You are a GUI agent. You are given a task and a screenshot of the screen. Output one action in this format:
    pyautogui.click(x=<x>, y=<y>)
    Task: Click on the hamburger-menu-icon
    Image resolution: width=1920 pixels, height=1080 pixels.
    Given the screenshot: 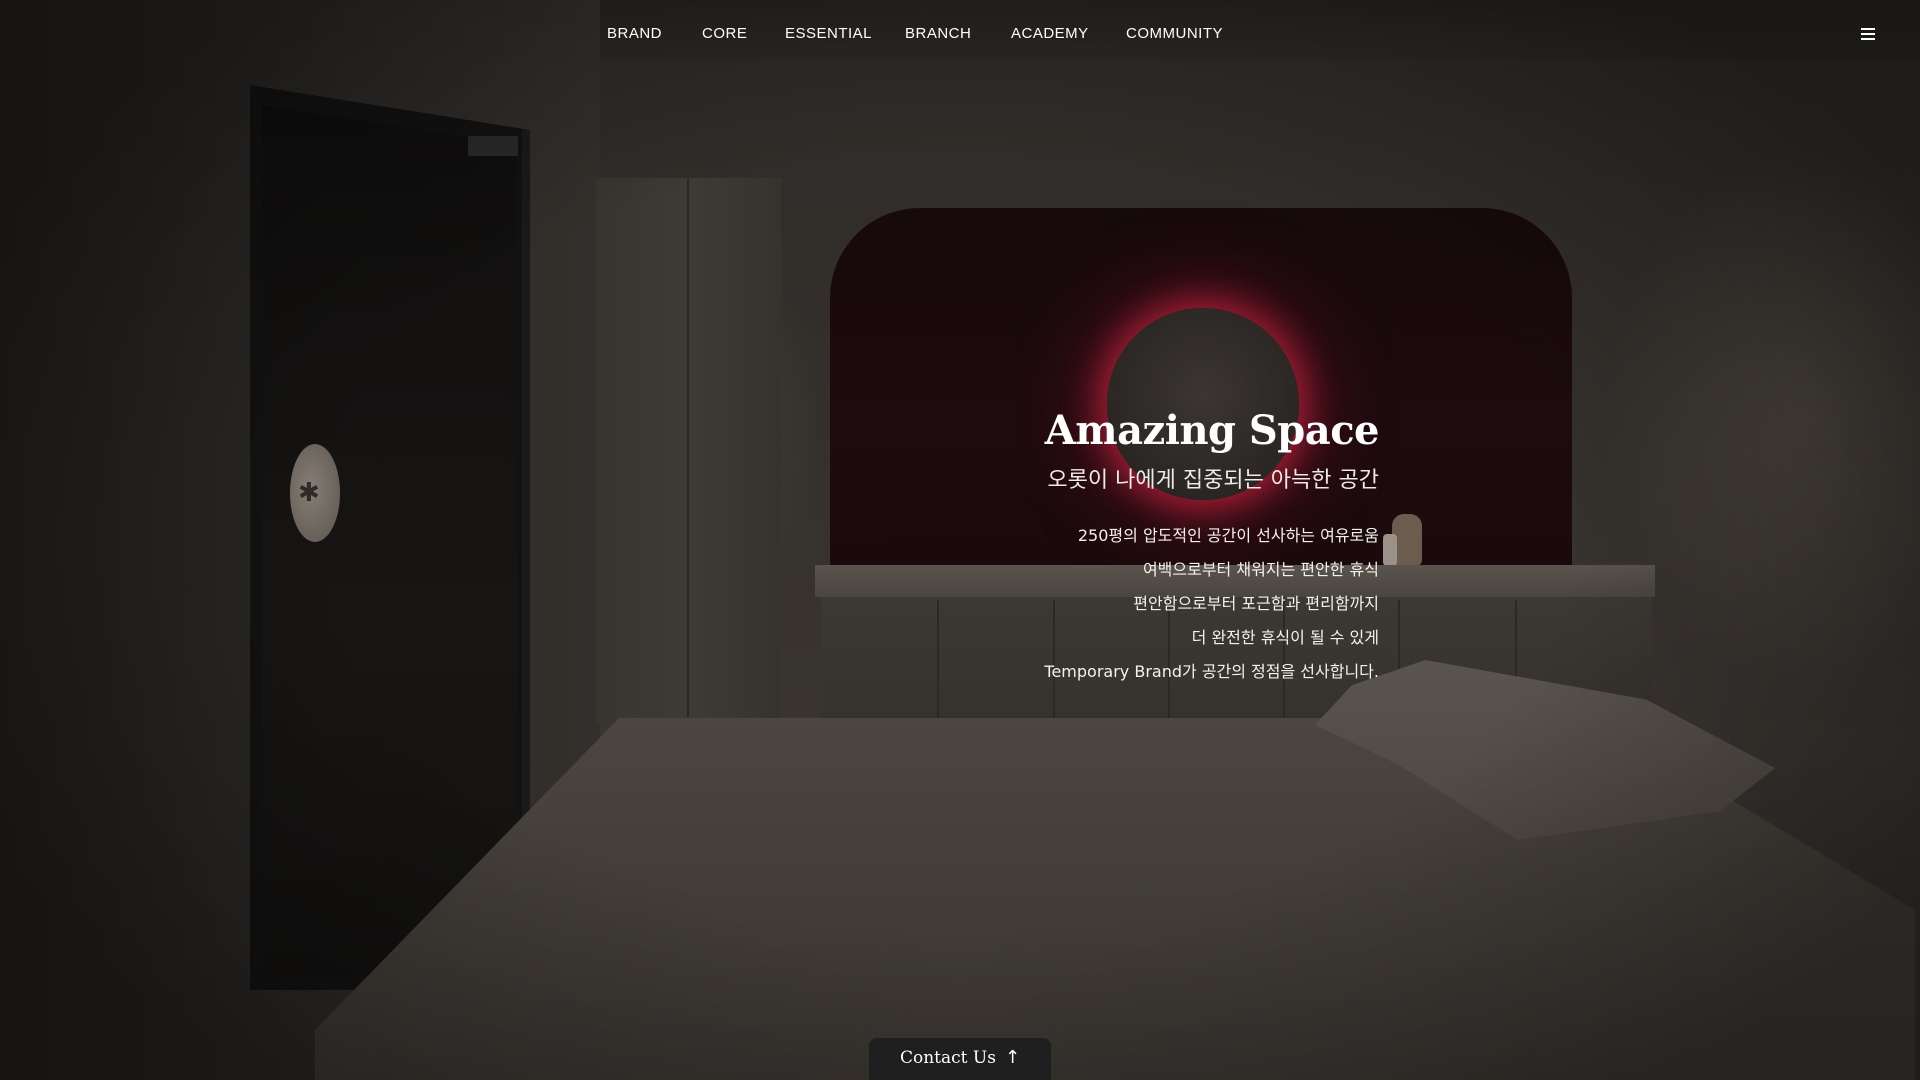 What is the action you would take?
    pyautogui.click(x=1868, y=34)
    